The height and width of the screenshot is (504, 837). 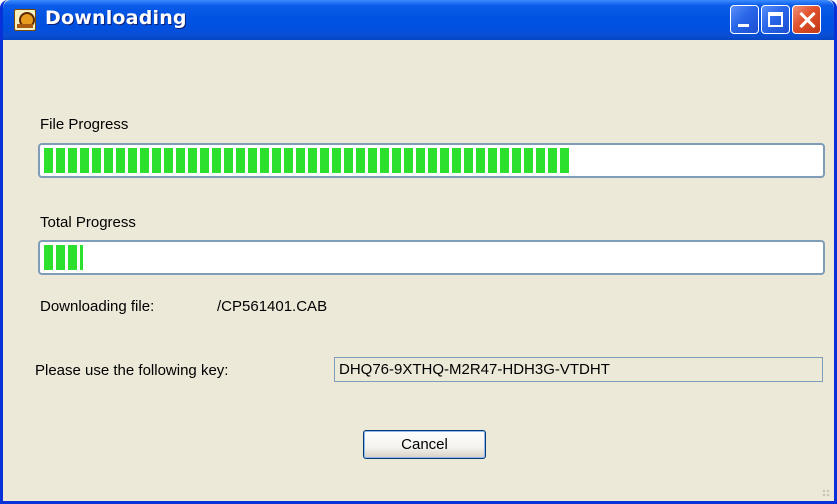 I want to click on cancel-button: Cancel, so click(x=424, y=444).